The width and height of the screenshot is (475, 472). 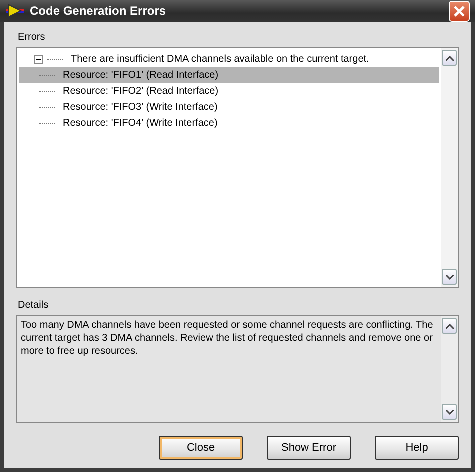 What do you see at coordinates (229, 59) in the screenshot?
I see `tree-item: There are insufficient DMA channels available on the current target.` at bounding box center [229, 59].